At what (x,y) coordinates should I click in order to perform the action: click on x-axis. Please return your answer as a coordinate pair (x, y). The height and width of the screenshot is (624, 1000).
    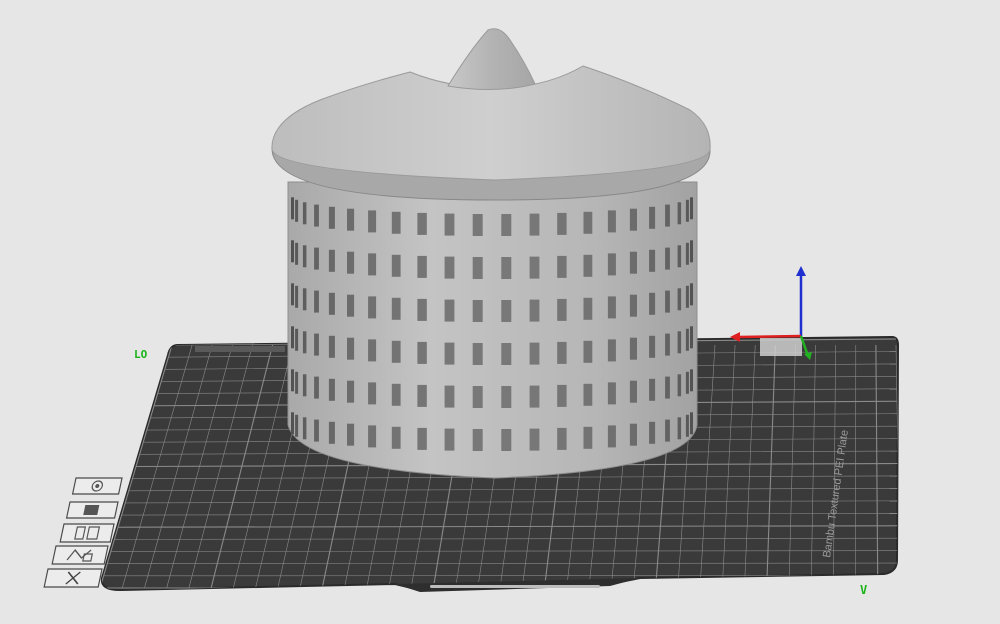
    Looking at the image, I should click on (769, 336).